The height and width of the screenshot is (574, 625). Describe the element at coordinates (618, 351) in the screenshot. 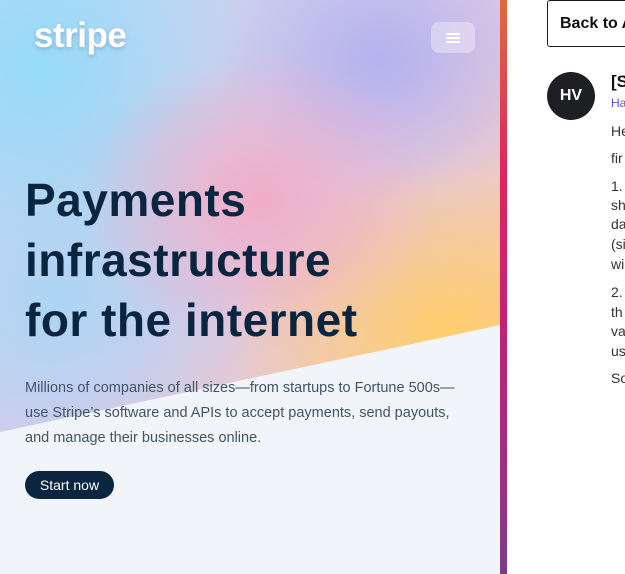

I see `message-body-line: us` at that location.